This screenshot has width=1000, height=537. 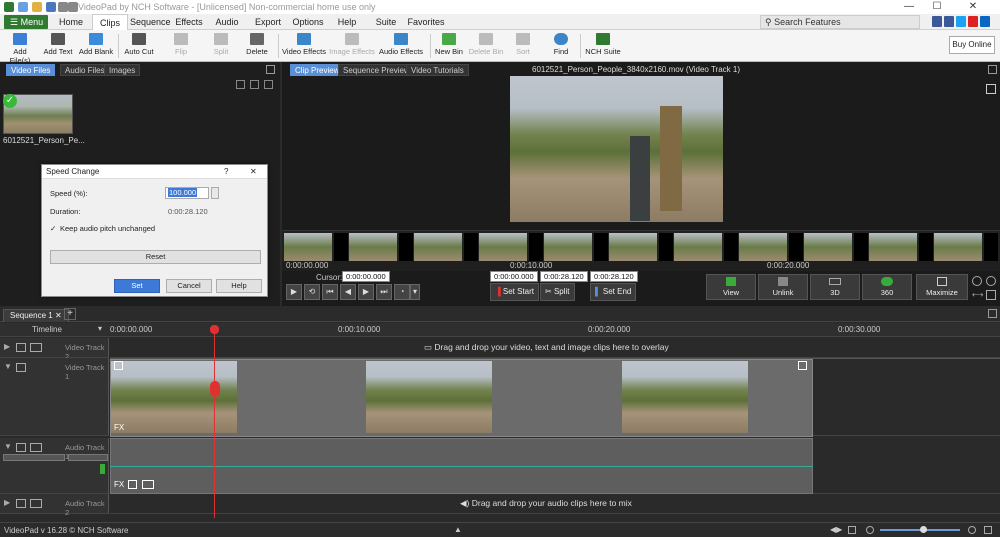 What do you see at coordinates (189, 286) in the screenshot?
I see `cancel-button: Cancel` at bounding box center [189, 286].